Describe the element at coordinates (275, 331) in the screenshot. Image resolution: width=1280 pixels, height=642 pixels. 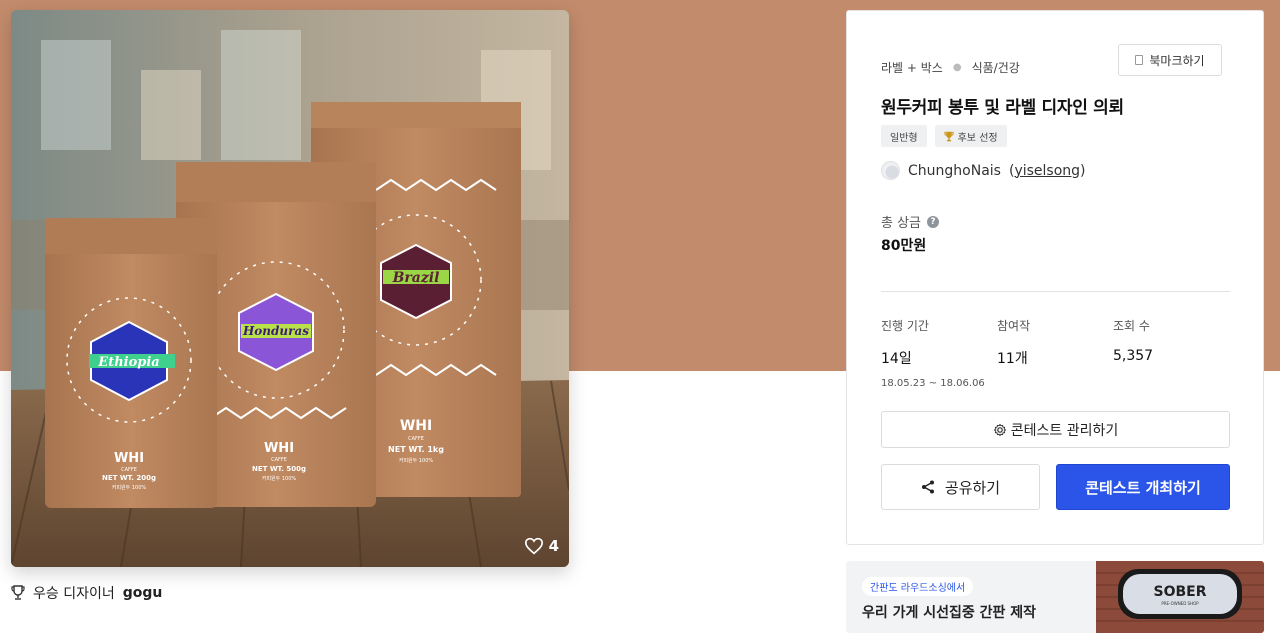
I see `svg-text: Honduras` at that location.